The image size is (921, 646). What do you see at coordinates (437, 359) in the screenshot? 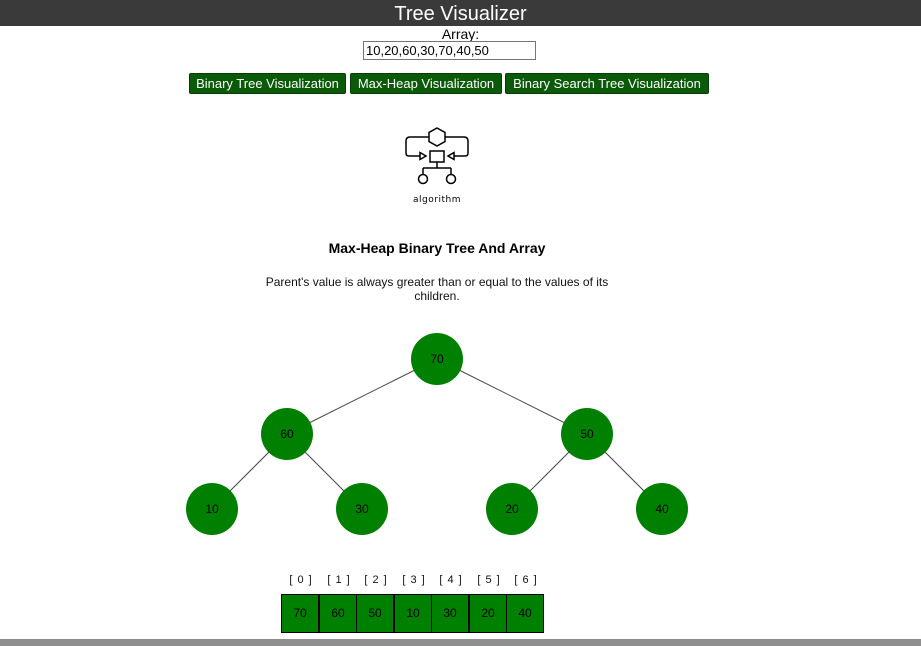
I see `tree-node-label: 70` at bounding box center [437, 359].